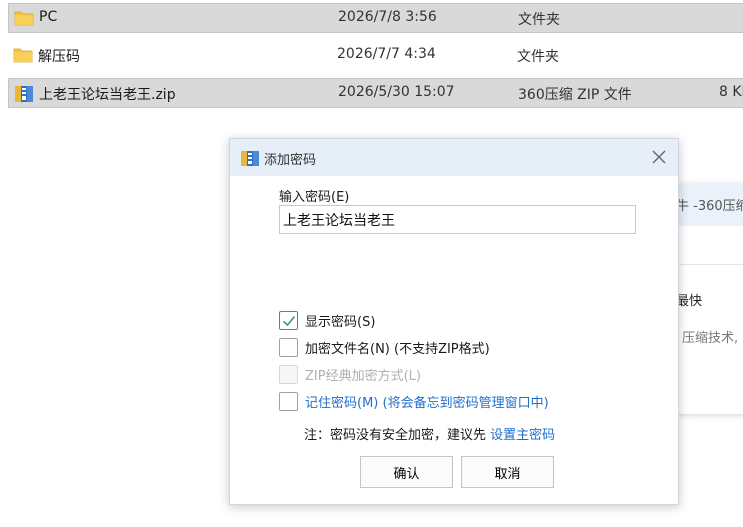 The image size is (743, 527). I want to click on divider, so click(709, 264).